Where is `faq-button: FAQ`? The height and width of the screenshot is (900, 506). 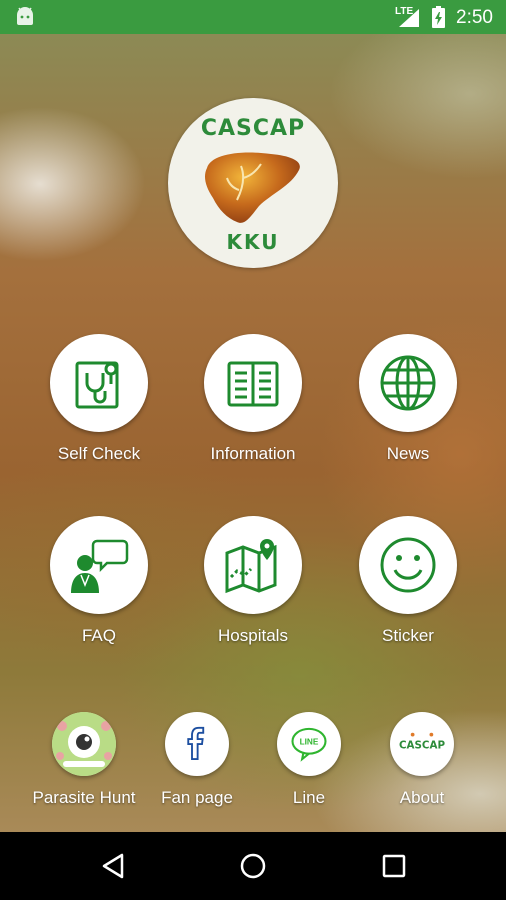
faq-button: FAQ is located at coordinates (99, 581).